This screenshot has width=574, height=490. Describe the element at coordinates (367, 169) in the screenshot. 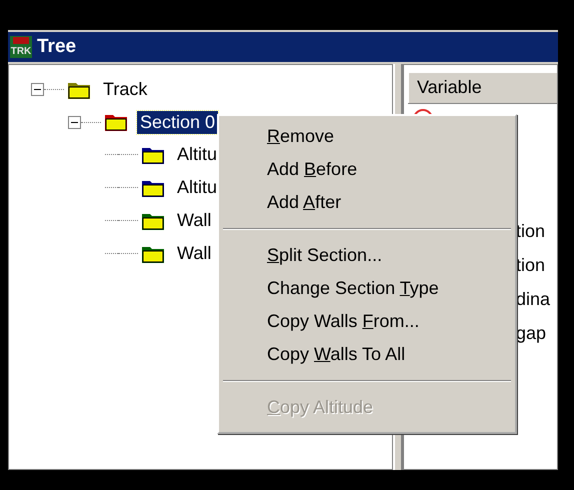

I see `menu-item: Add Before` at that location.